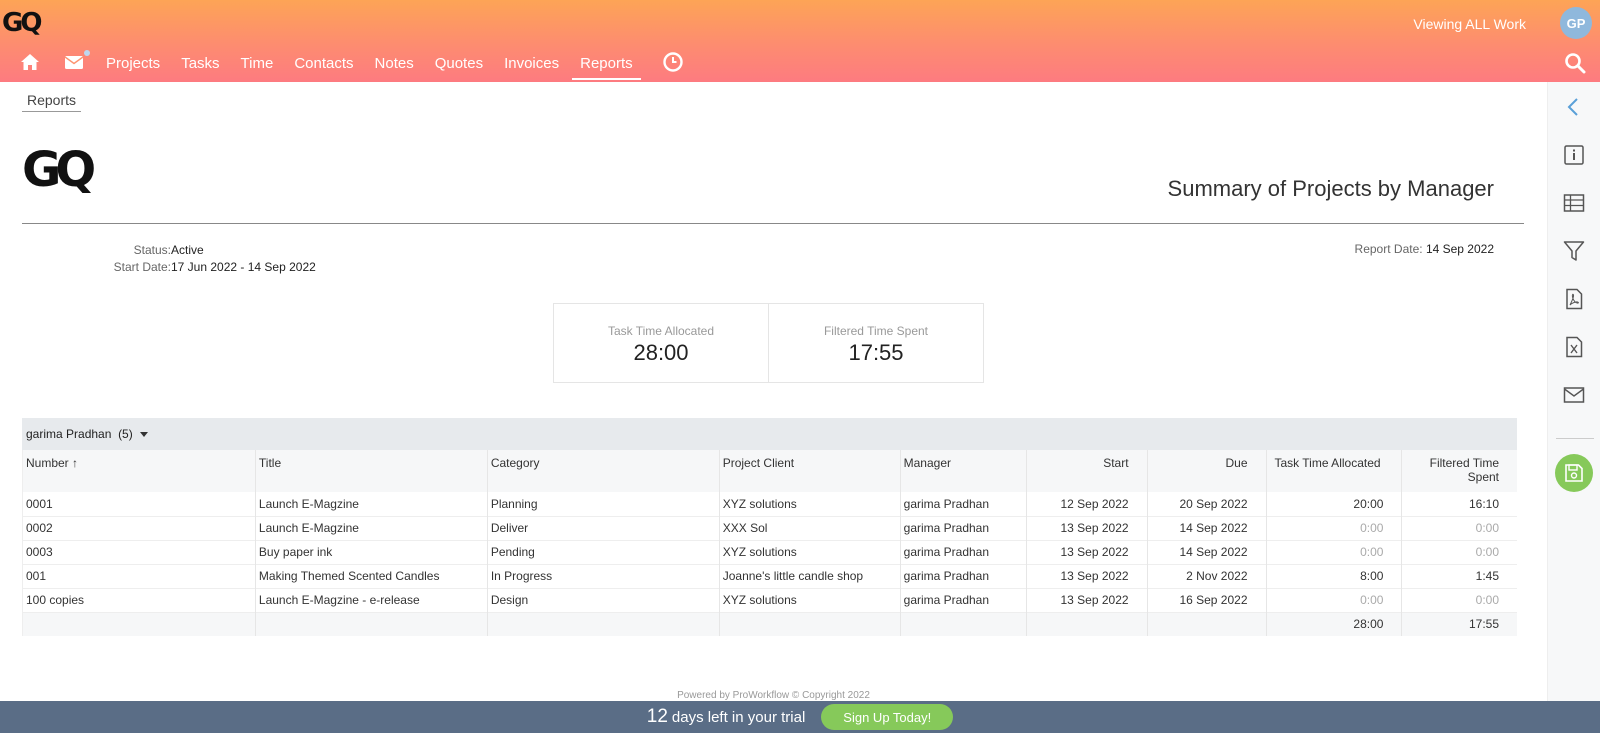 The width and height of the screenshot is (1600, 733). Describe the element at coordinates (1333, 471) in the screenshot. I see `col-task-time-allocated: Task Time Allocated` at that location.